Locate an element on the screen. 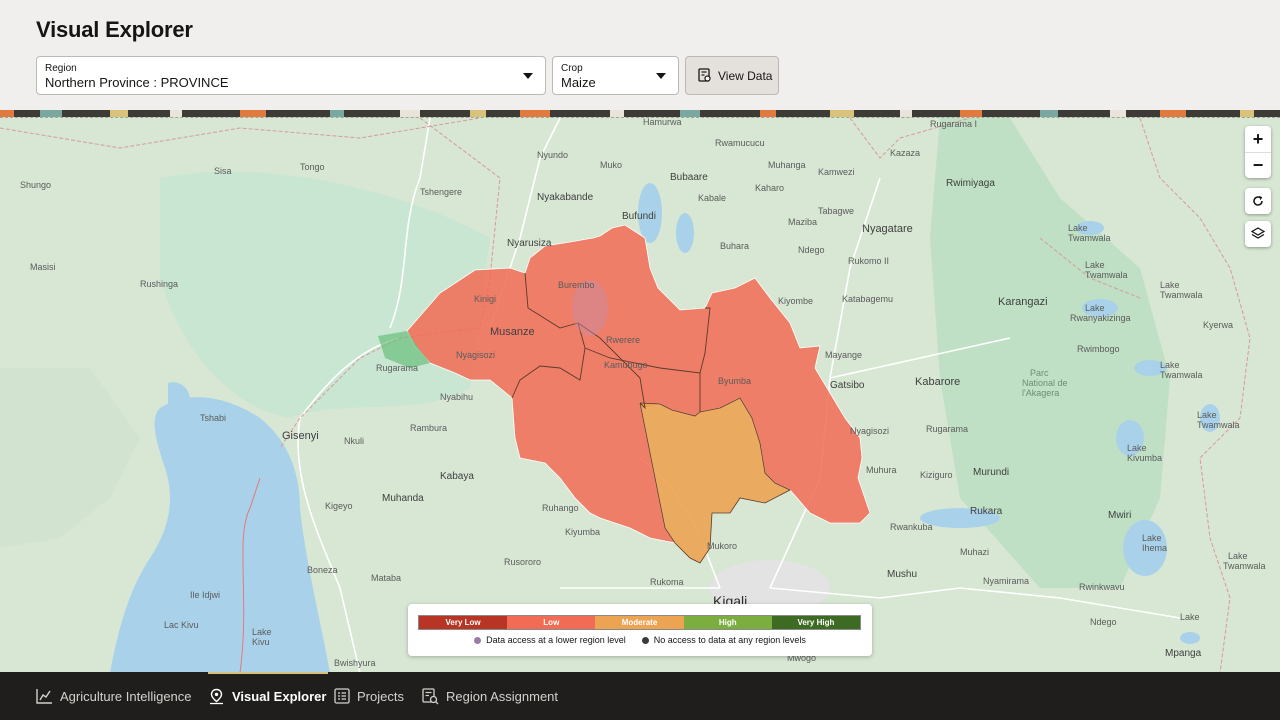 The height and width of the screenshot is (720, 1280). svg-text: Musanze is located at coordinates (512, 332).